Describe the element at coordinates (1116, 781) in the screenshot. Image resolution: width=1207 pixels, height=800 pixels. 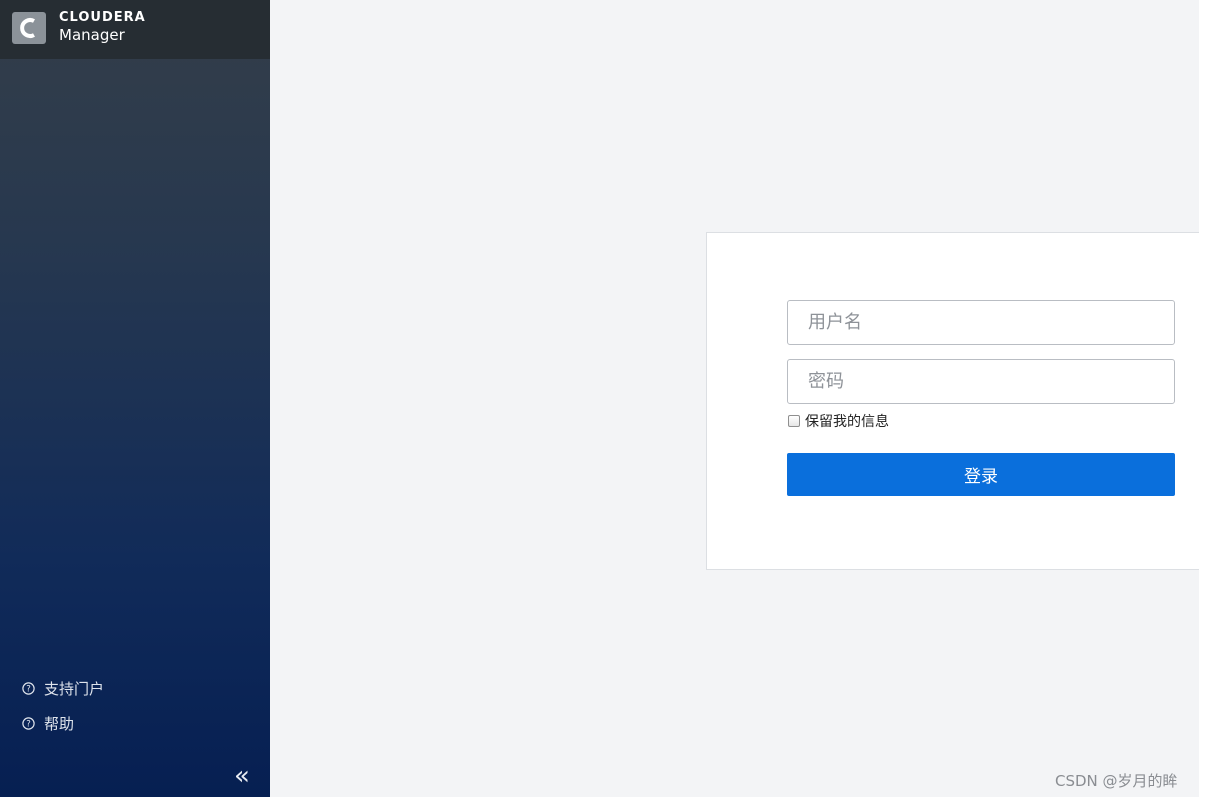
I see `watermark: CSDN @岁月的眸` at that location.